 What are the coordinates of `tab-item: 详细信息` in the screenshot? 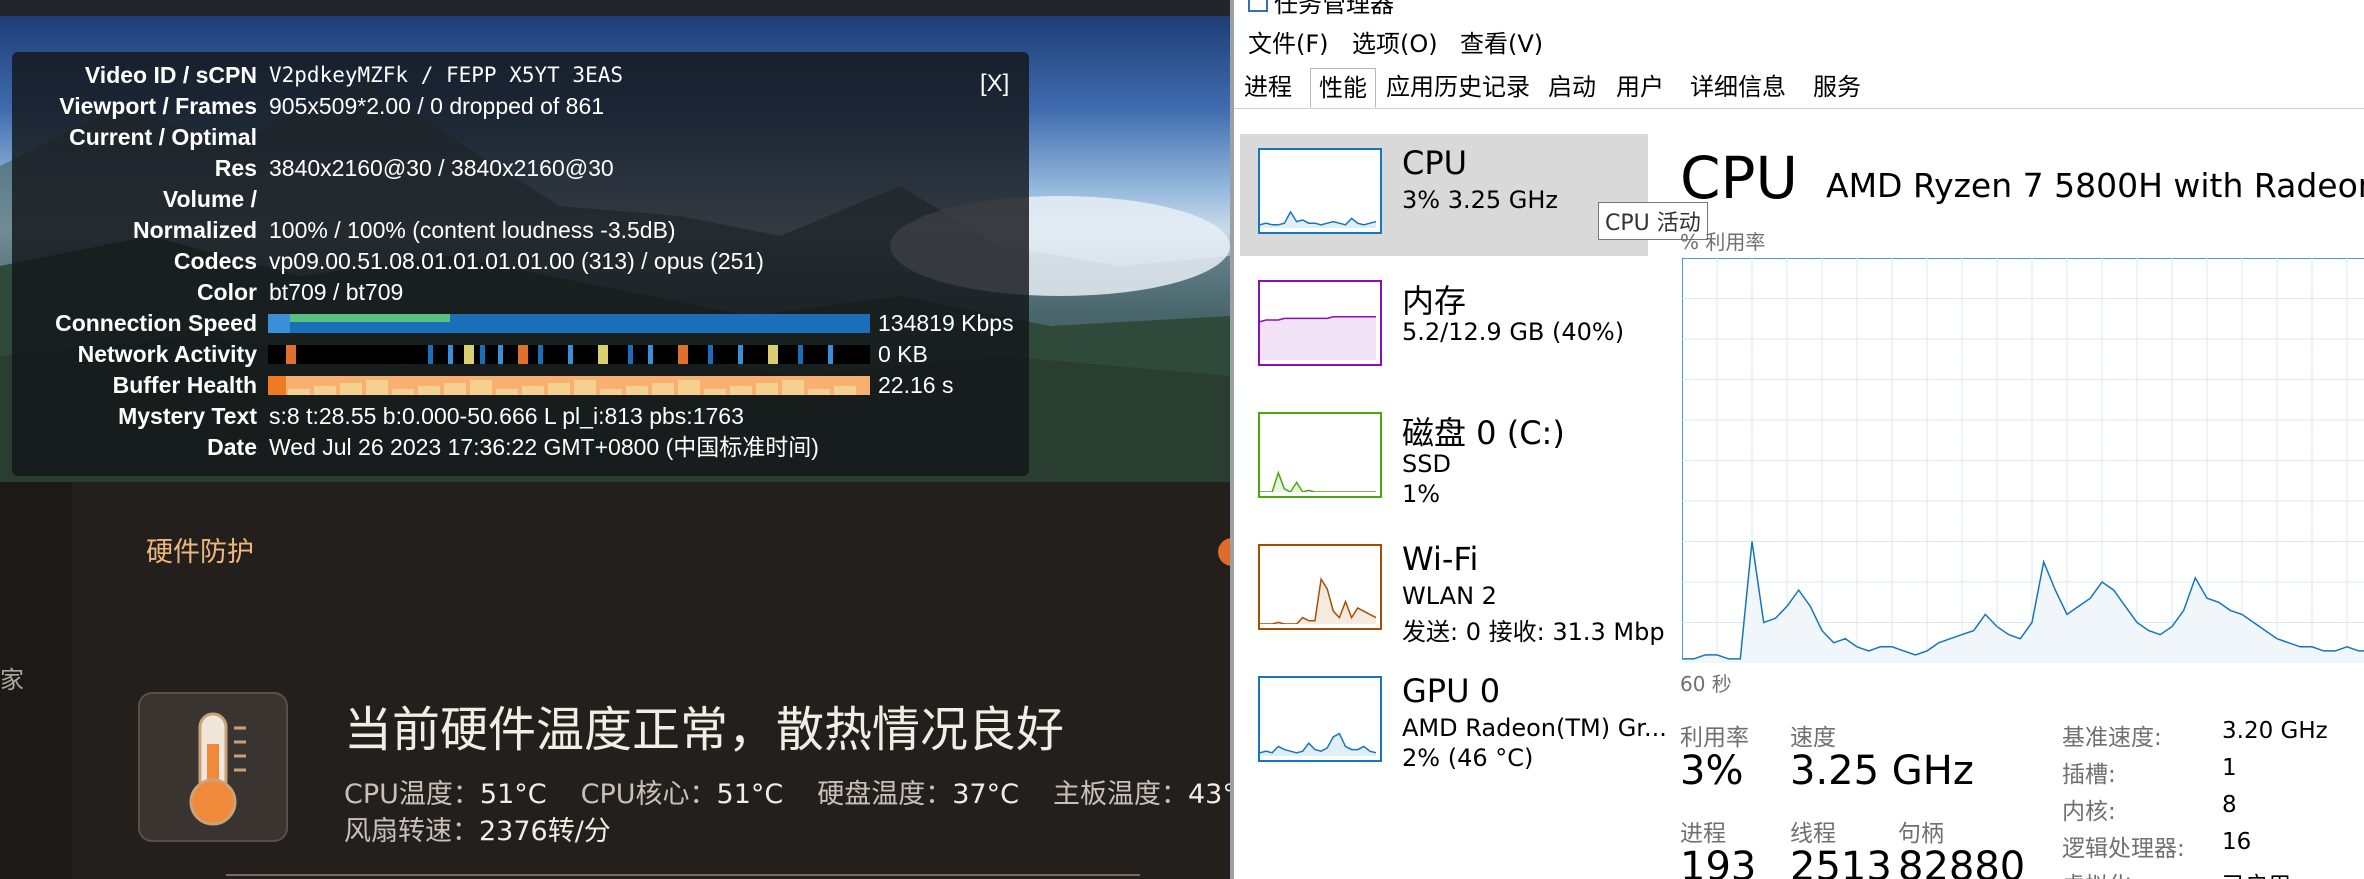 It's located at (1738, 87).